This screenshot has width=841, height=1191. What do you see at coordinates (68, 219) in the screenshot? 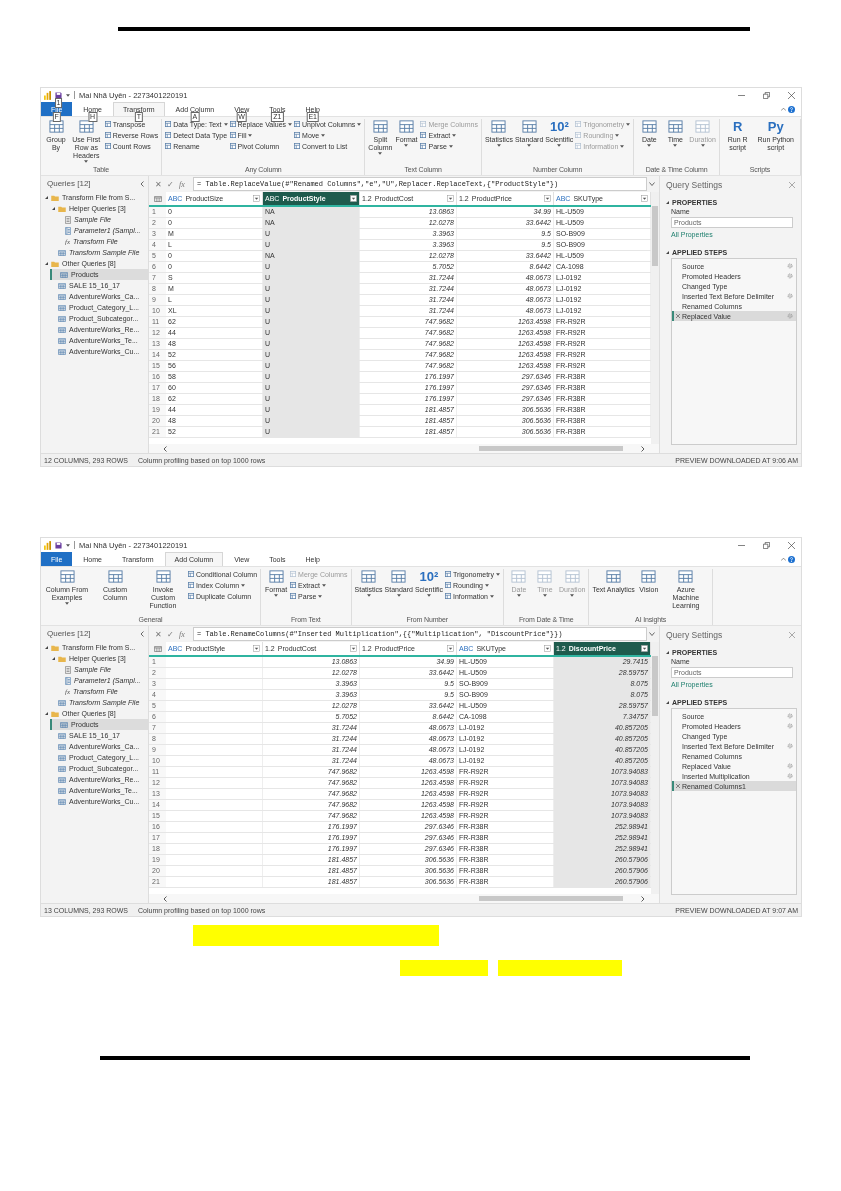
I see `document-icon` at bounding box center [68, 219].